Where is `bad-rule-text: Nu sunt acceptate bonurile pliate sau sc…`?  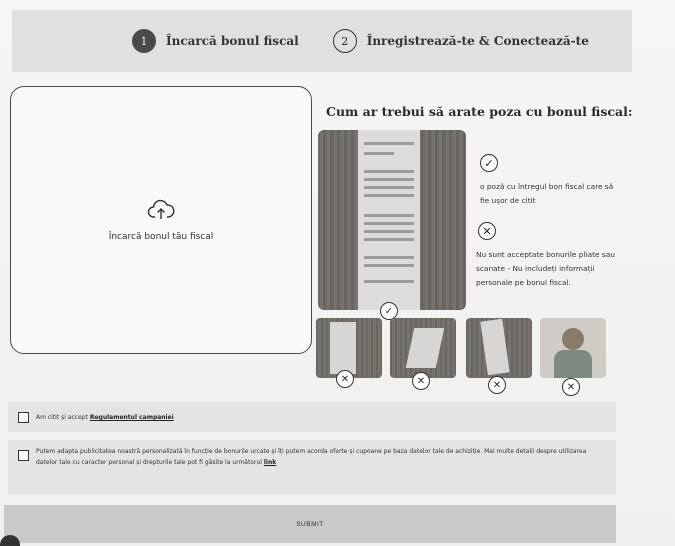
bad-rule-text: Nu sunt acceptate bonurile pliate sau sc… is located at coordinates (545, 268).